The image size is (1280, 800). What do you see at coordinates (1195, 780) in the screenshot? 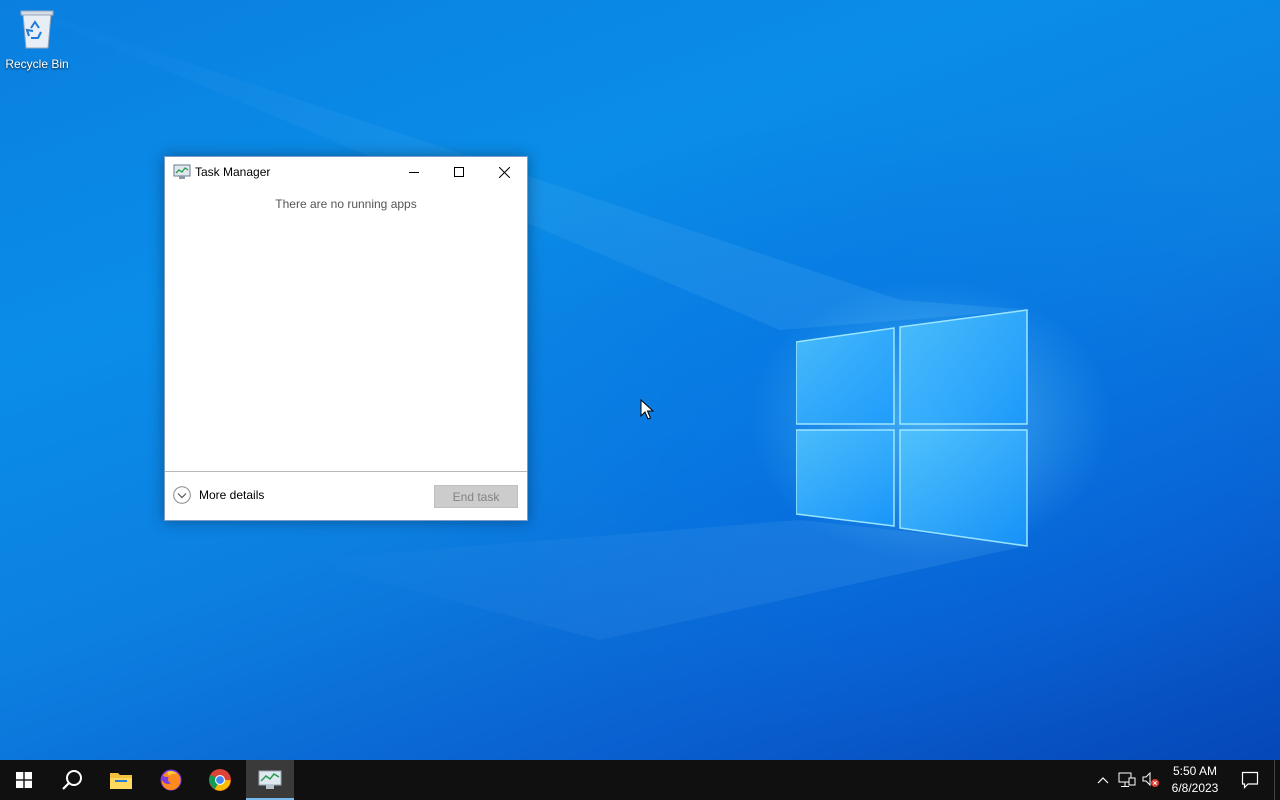
I see `taskbar-clock: 5:50 AM 6/8/2023` at bounding box center [1195, 780].